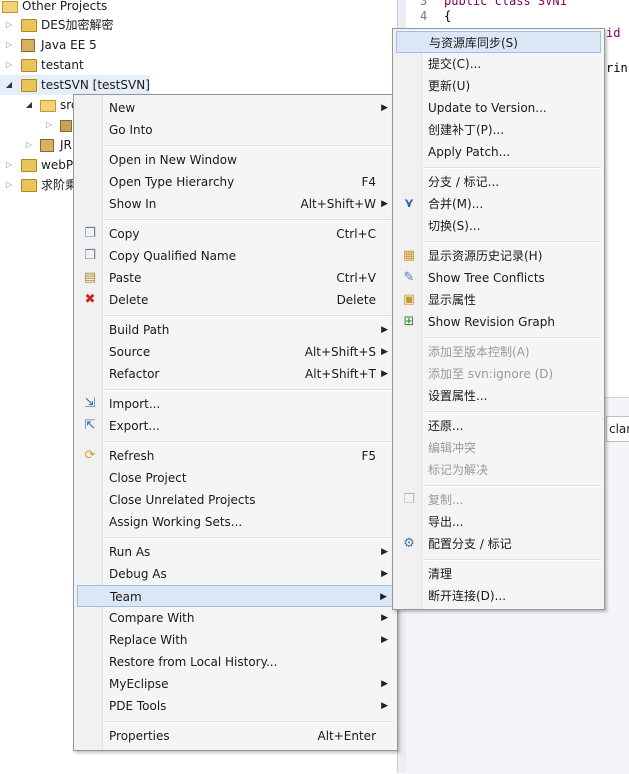 The image size is (629, 774). Describe the element at coordinates (29, 165) in the screenshot. I see `project-icon` at that location.